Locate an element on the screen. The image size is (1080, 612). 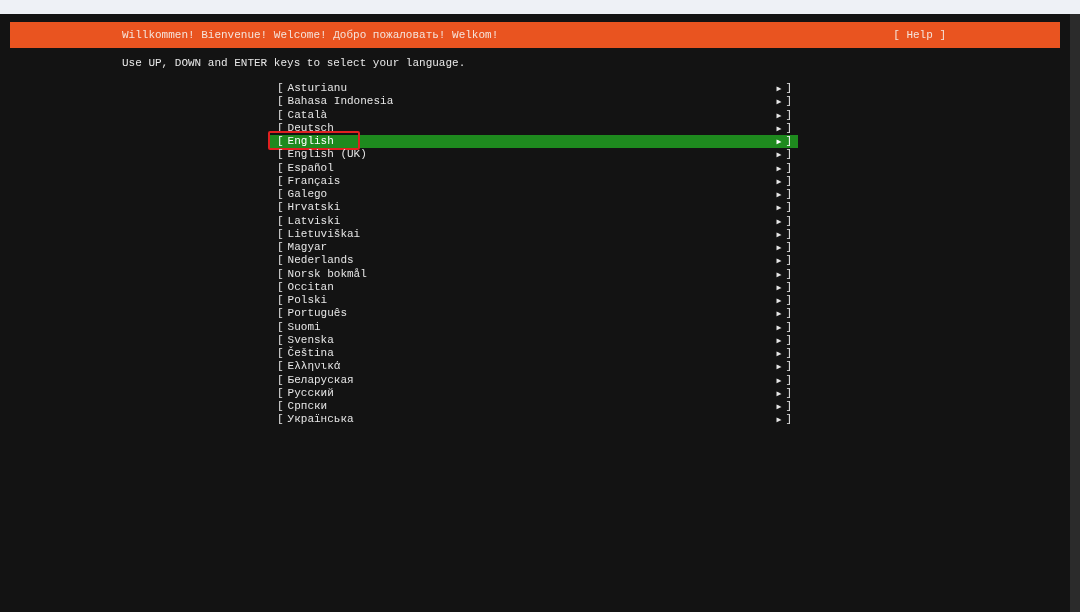
language-item: [ Nederlands ▶ ] is located at coordinates (534, 261).